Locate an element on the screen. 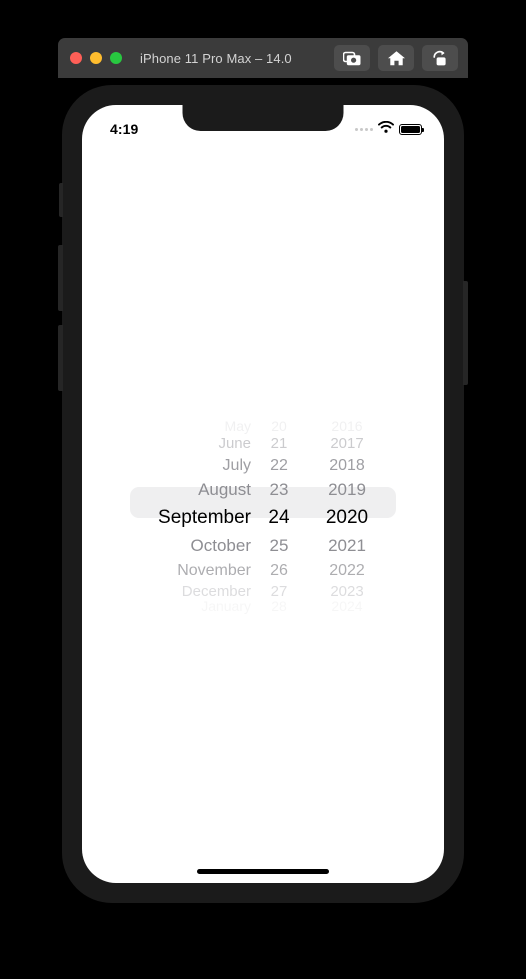 Image resolution: width=526 pixels, height=979 pixels. day-cell: 22 is located at coordinates (279, 466).